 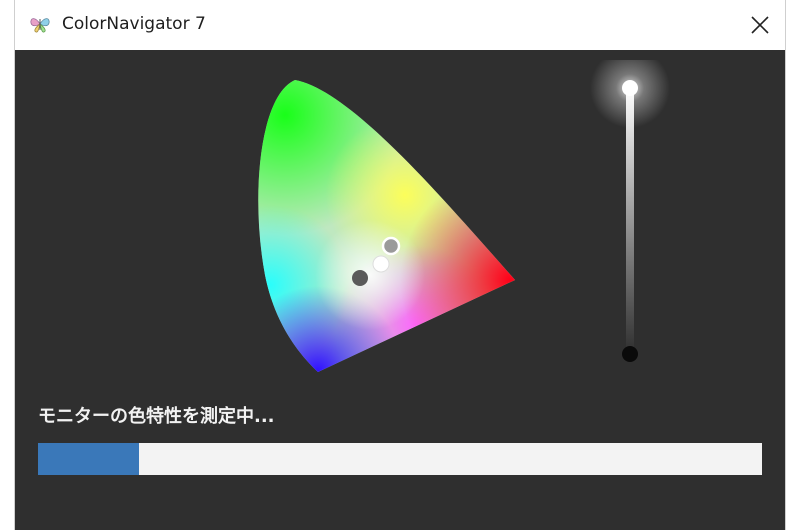 I want to click on brightness-track, so click(x=630, y=221).